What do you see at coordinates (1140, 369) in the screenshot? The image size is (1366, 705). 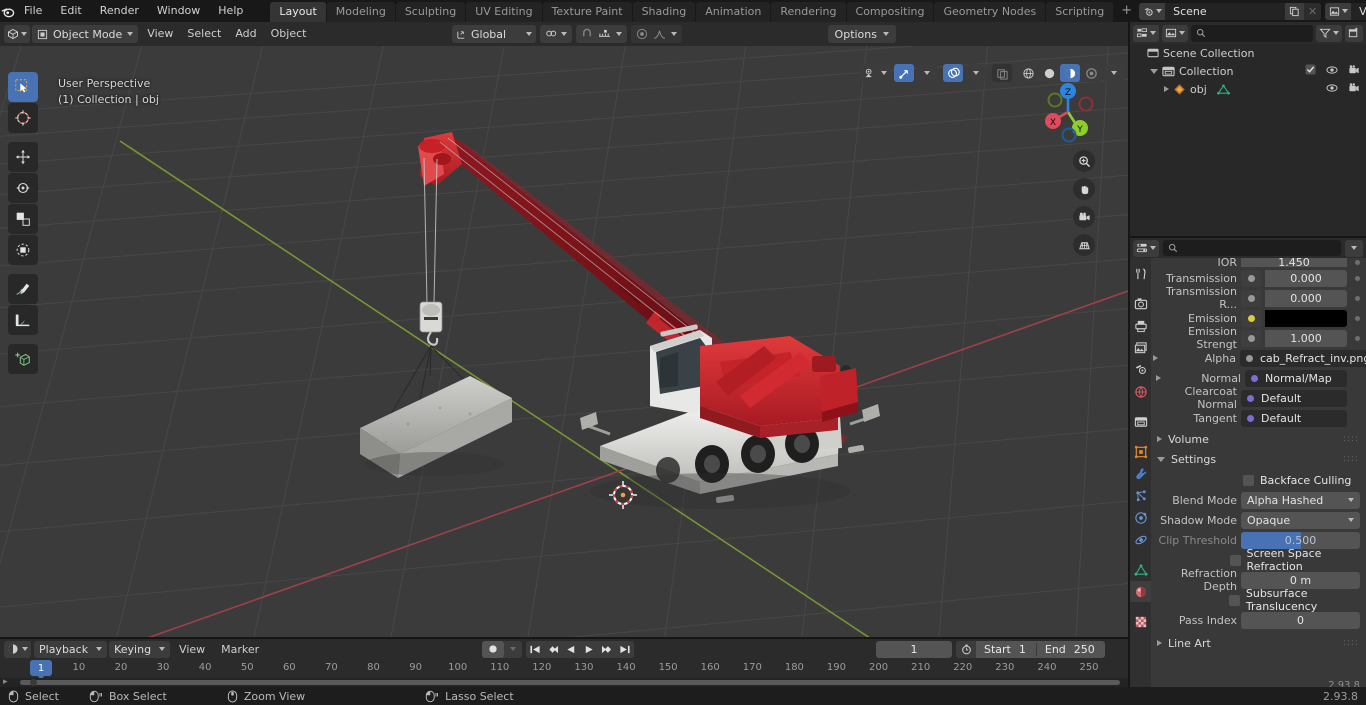 I see `properties-tab-scene` at bounding box center [1140, 369].